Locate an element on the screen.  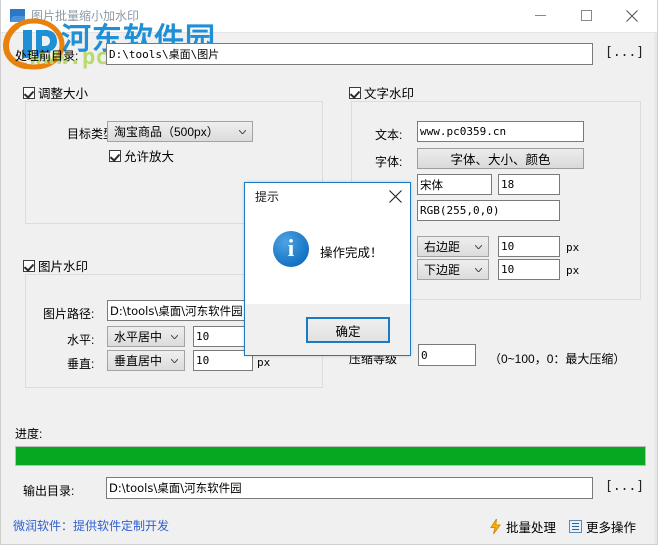
title-bar: 图片批量缩小加水印 is located at coordinates (329, 16).